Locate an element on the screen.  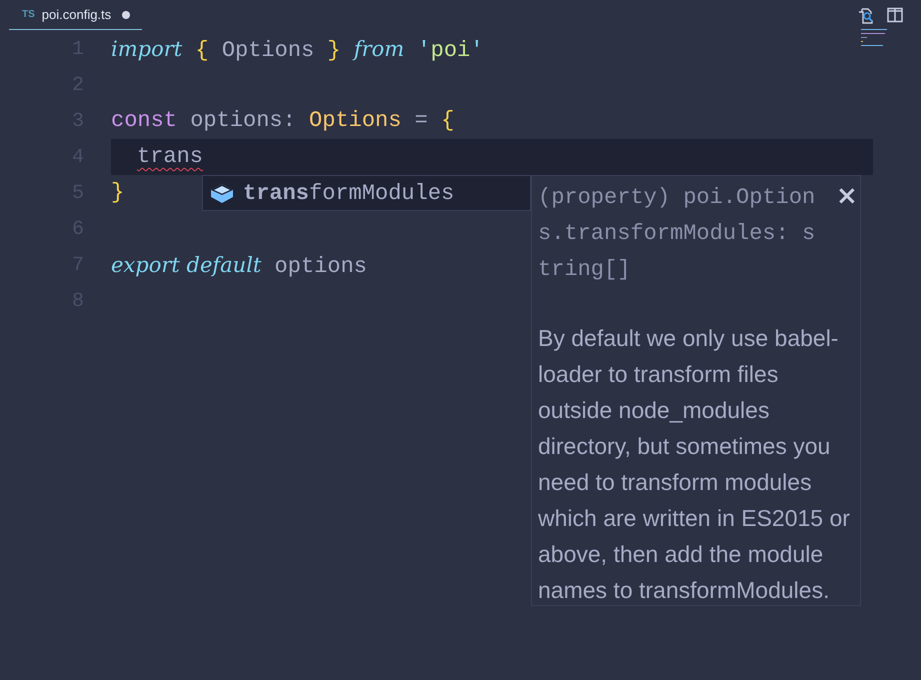
code-token: import is located at coordinates (146, 49).